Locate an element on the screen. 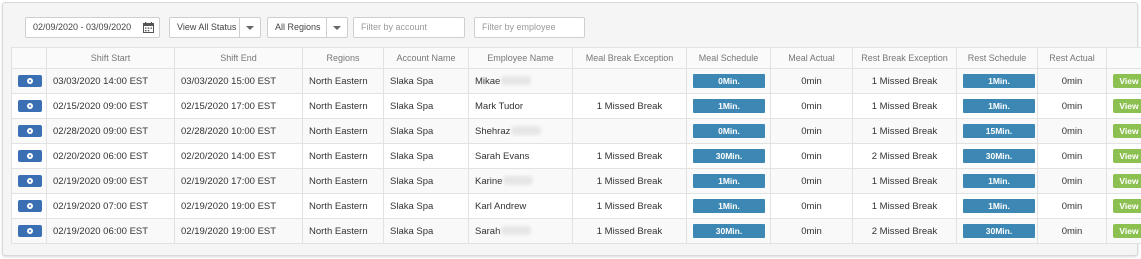  column-header-meal-schedule: Meal Schedule is located at coordinates (728, 58).